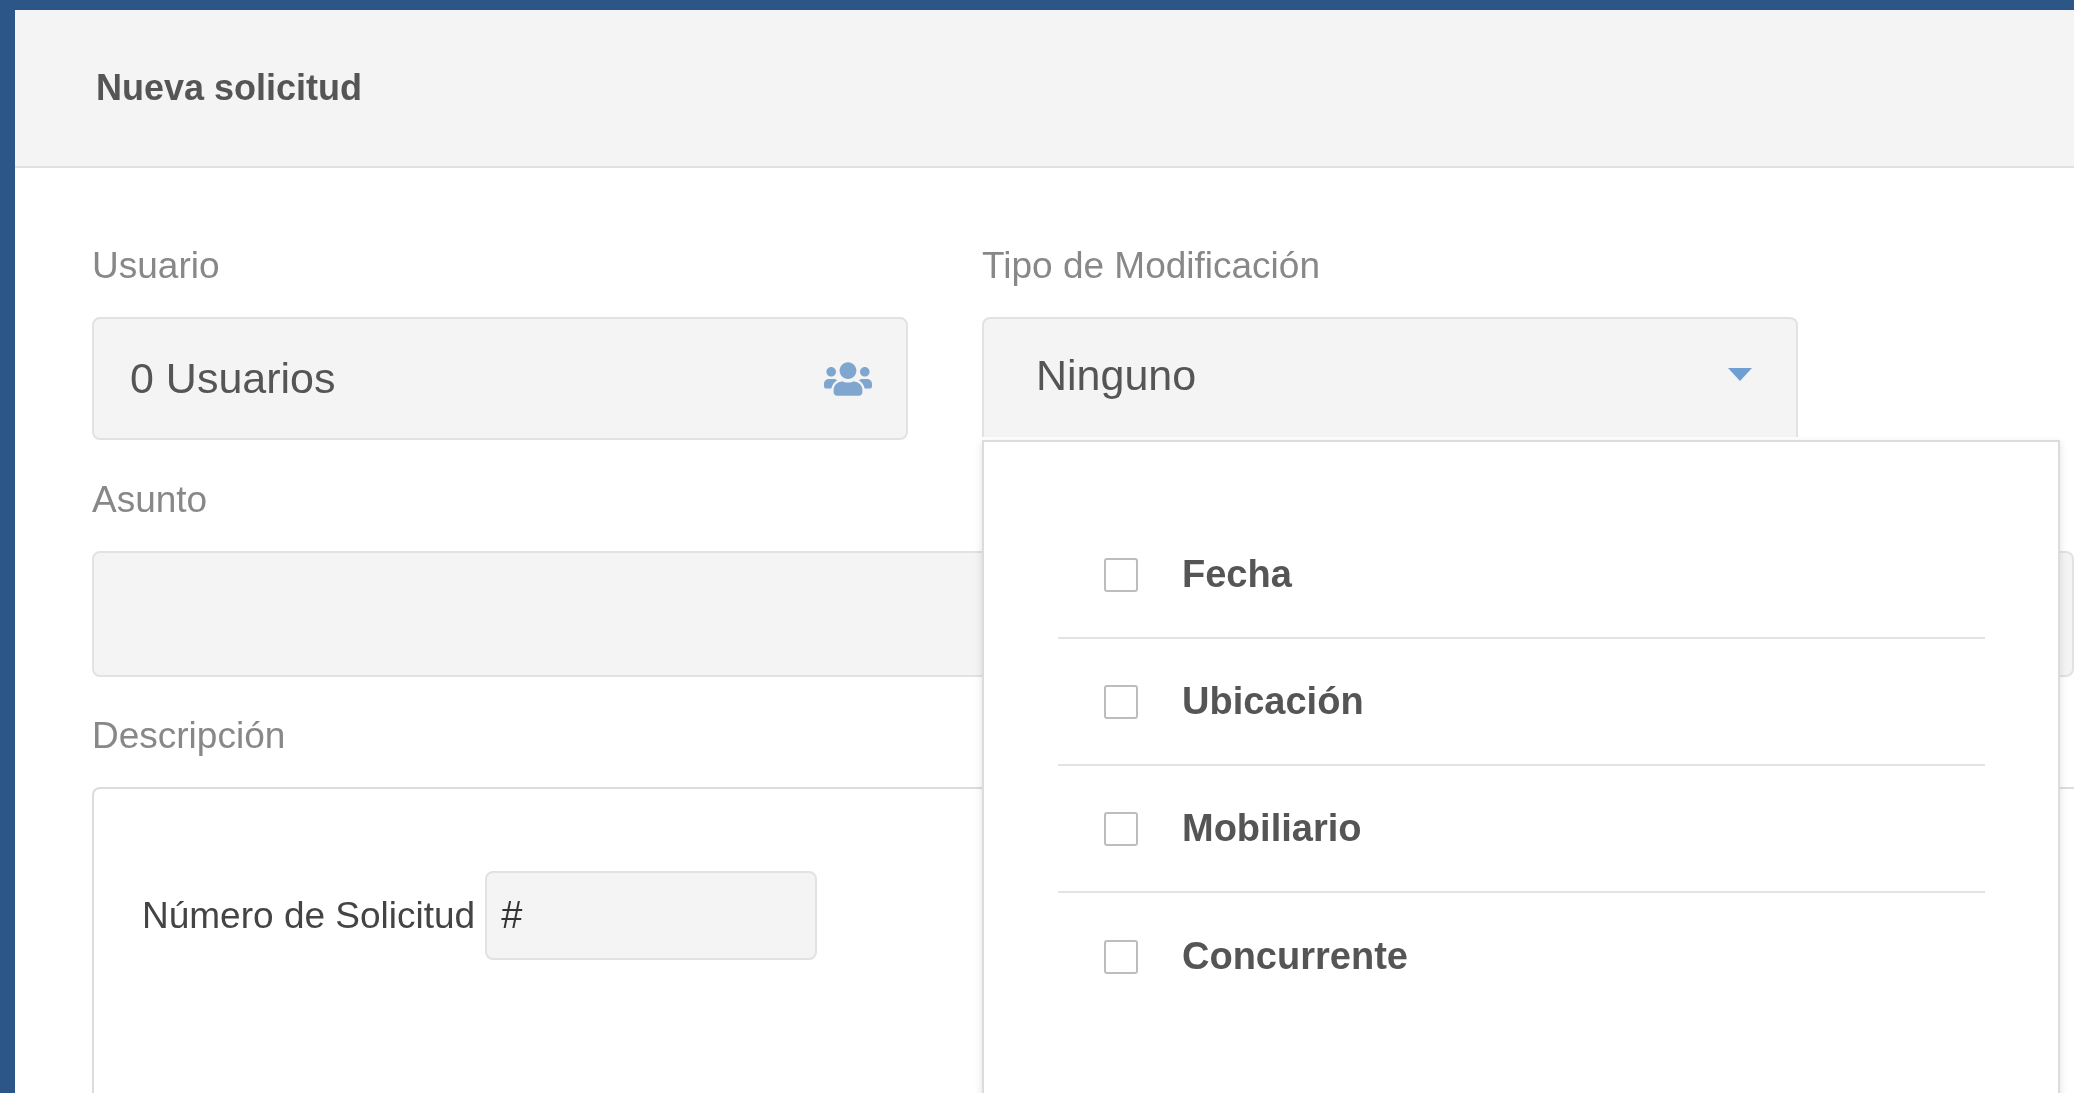 This screenshot has height=1093, width=2074. What do you see at coordinates (156, 266) in the screenshot?
I see `field-label: Usuario` at bounding box center [156, 266].